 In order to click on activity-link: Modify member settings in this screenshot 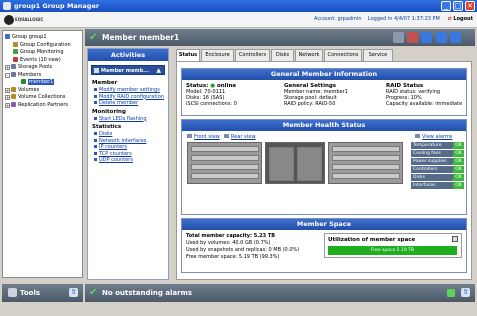, I will do `click(127, 90)`.